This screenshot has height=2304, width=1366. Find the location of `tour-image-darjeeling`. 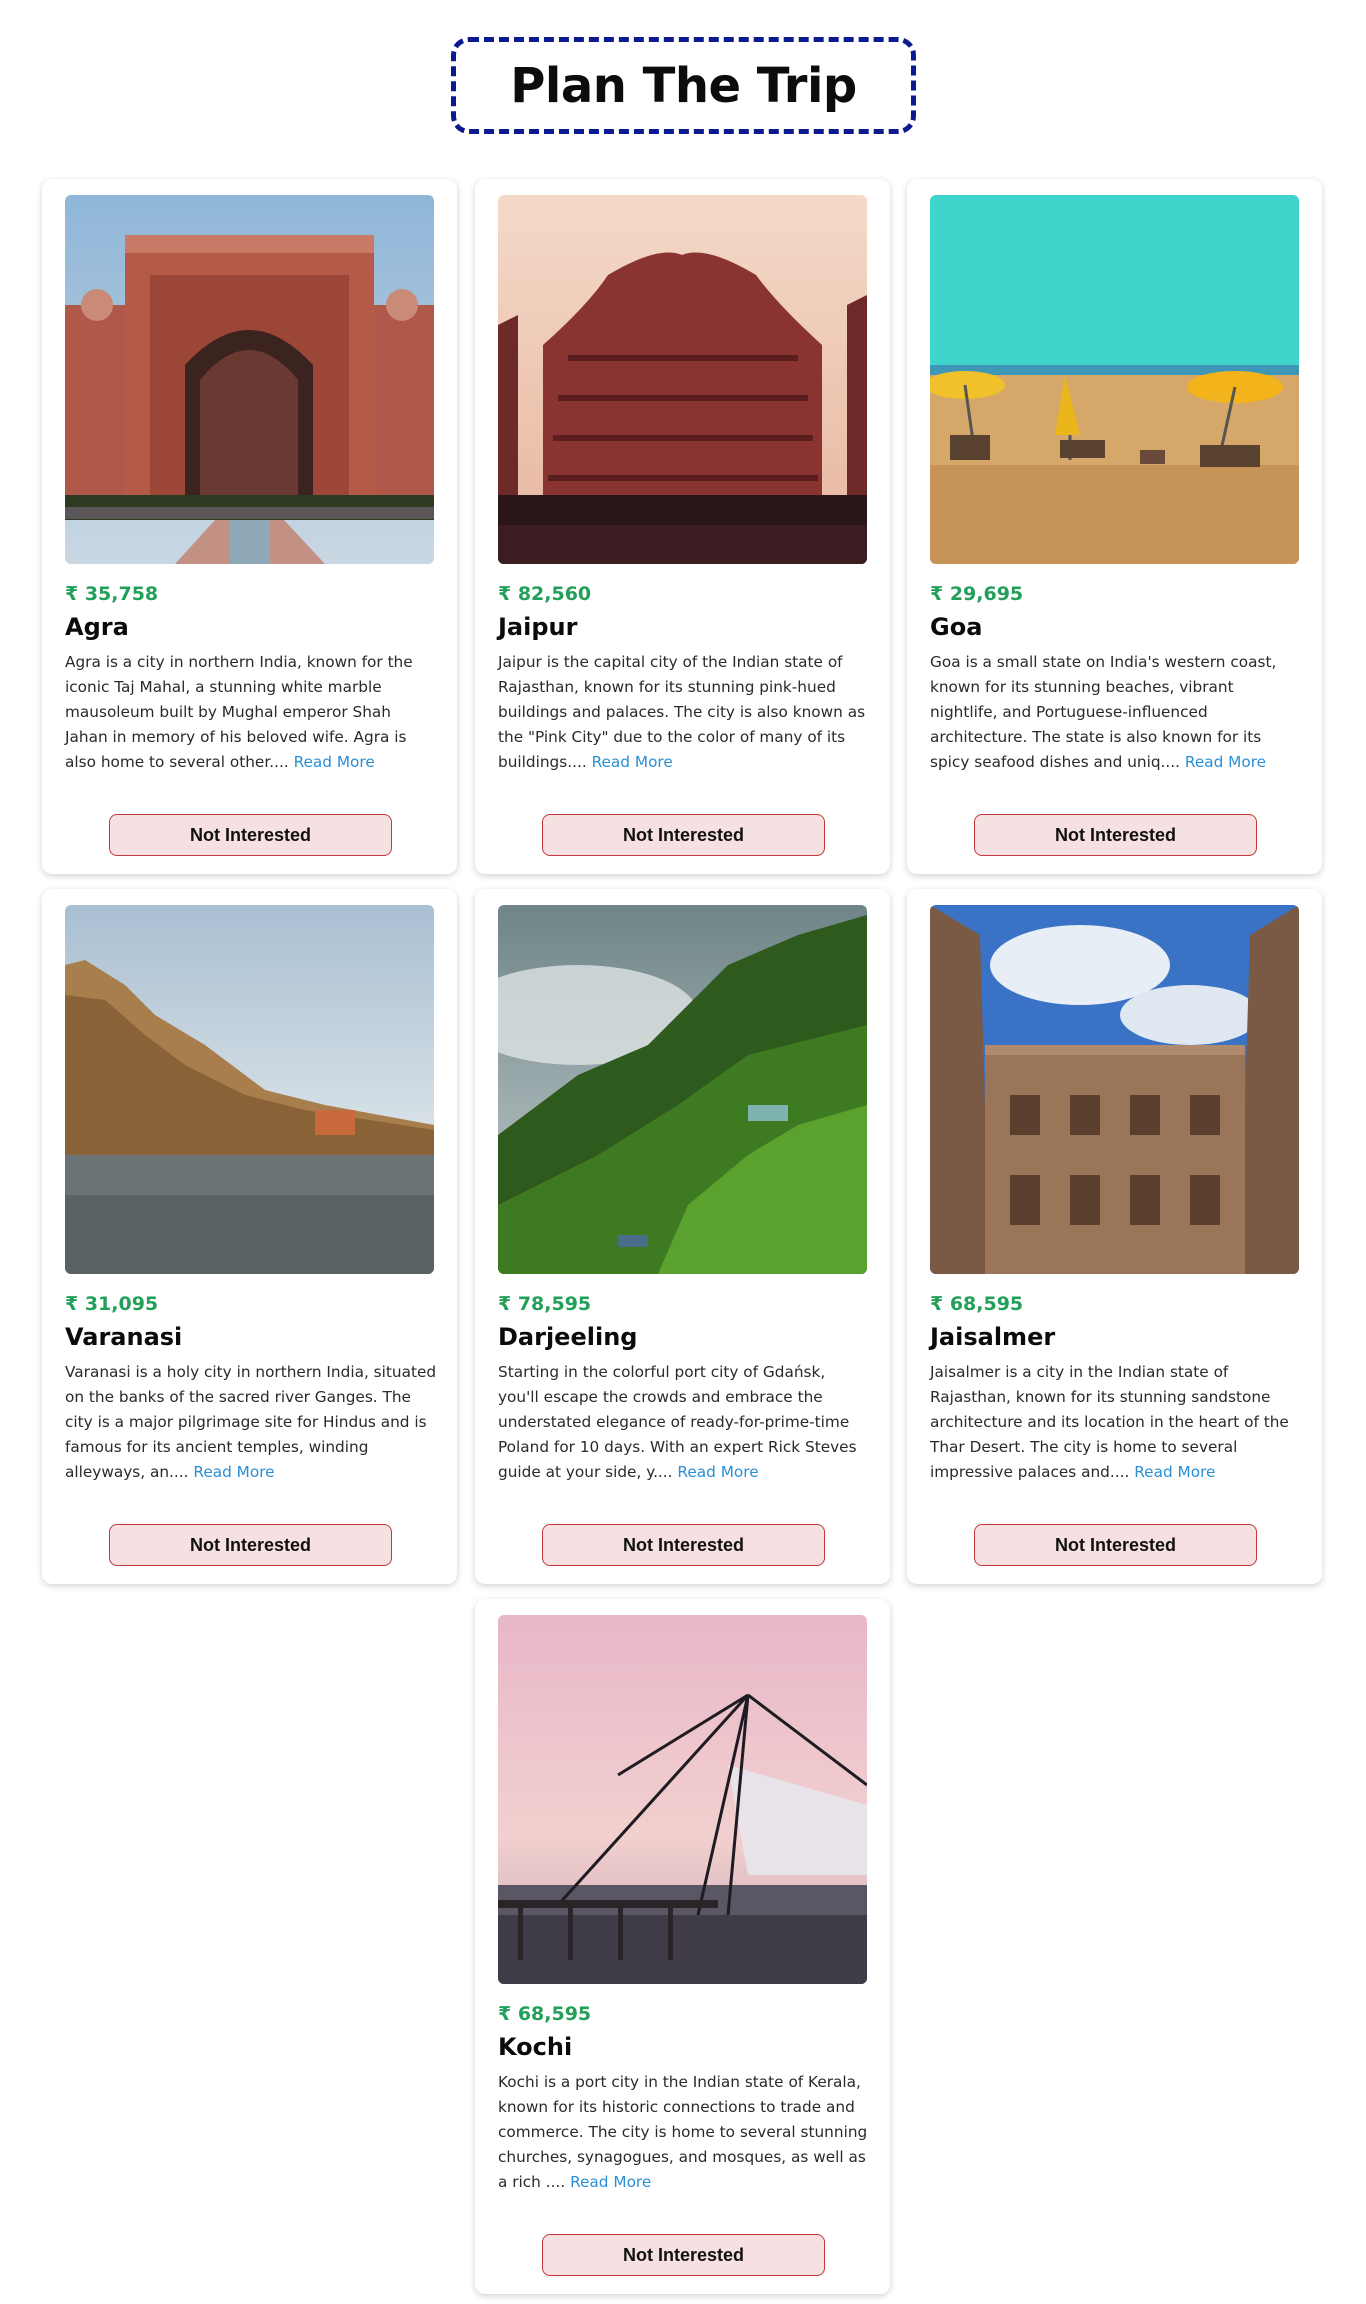

tour-image-darjeeling is located at coordinates (682, 1089).